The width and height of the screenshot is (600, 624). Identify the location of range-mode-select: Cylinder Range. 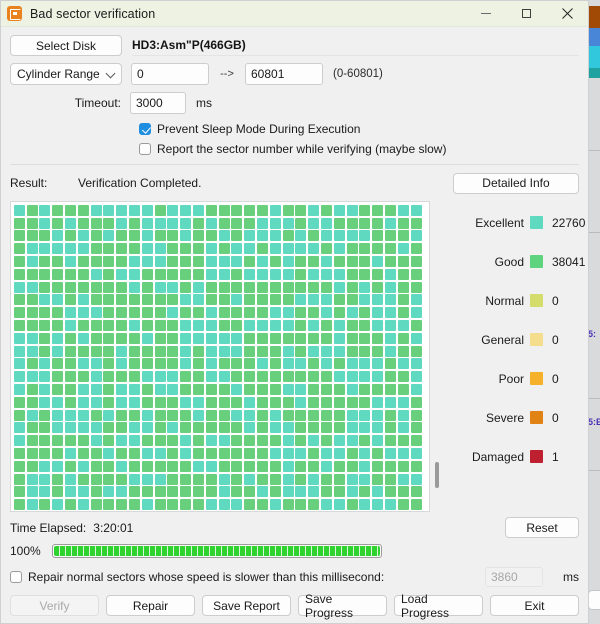
(66, 74).